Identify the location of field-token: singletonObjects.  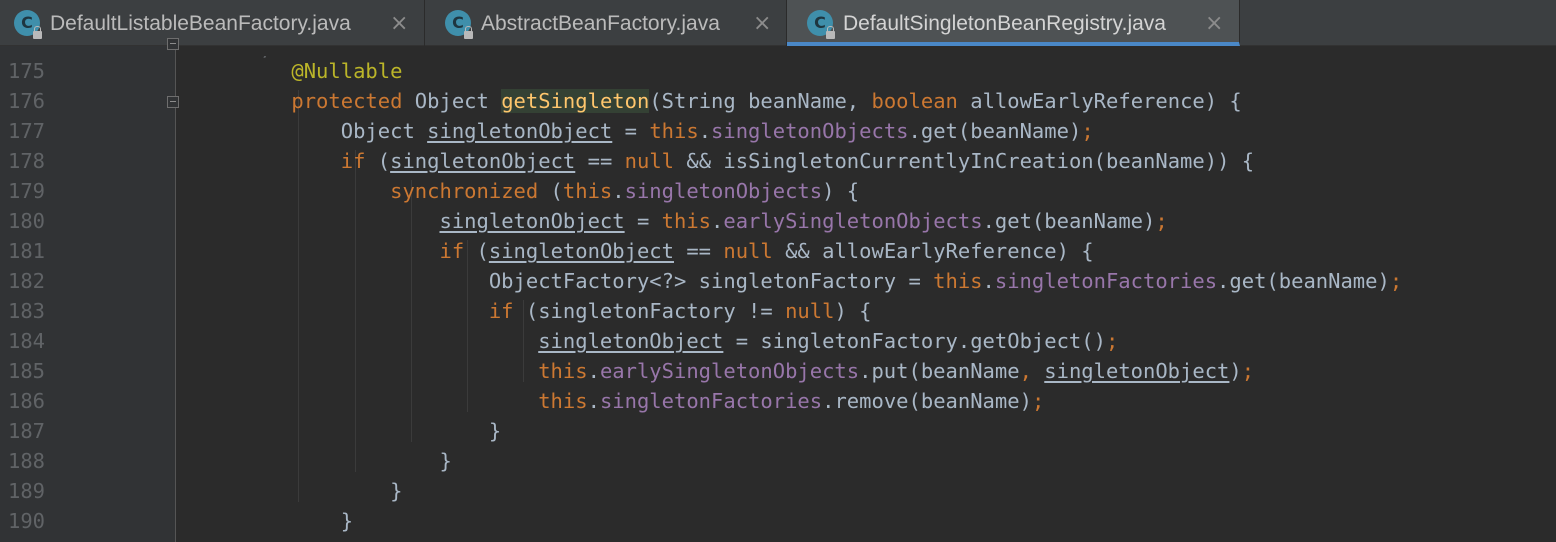
(810, 131).